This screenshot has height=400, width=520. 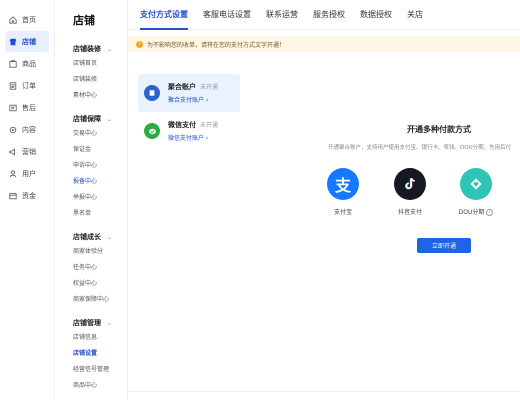 I want to click on nav-label: 商品, so click(x=29, y=63).